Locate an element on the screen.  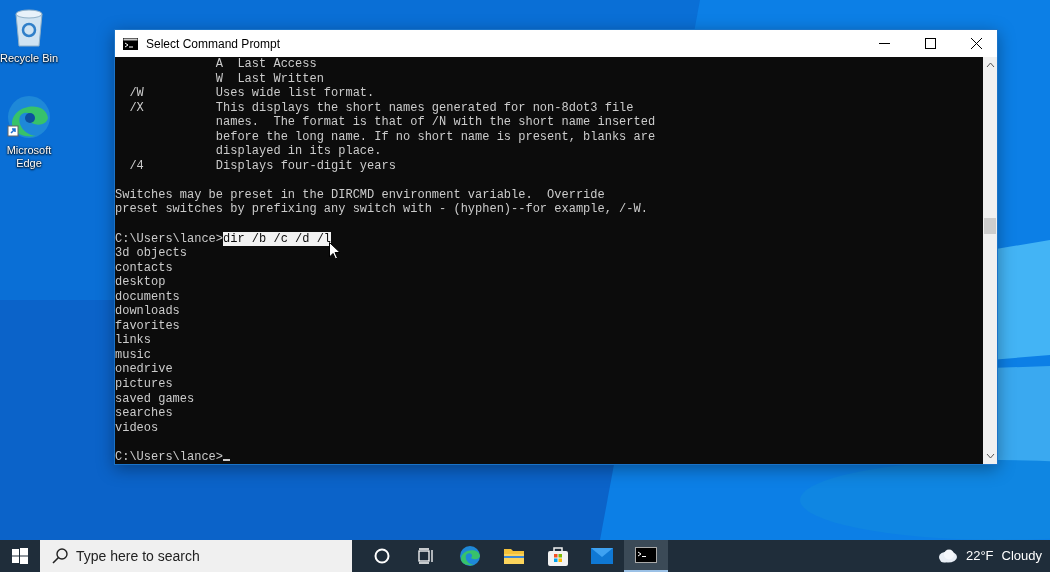
console-line: preset switches by prefixing any switch with - (hyphen)--for example, /-W. is located at coordinates (381, 209).